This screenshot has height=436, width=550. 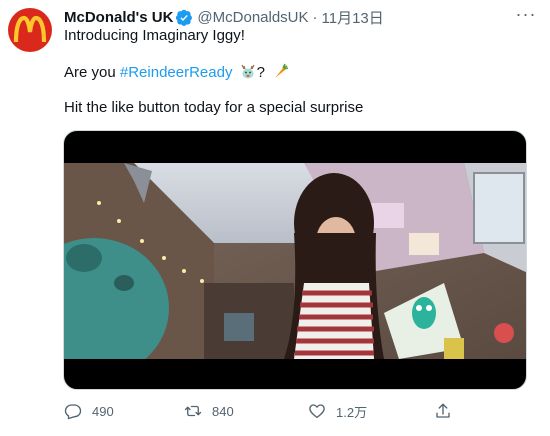 What do you see at coordinates (92, 72) in the screenshot?
I see `line2-prefix: Are you` at bounding box center [92, 72].